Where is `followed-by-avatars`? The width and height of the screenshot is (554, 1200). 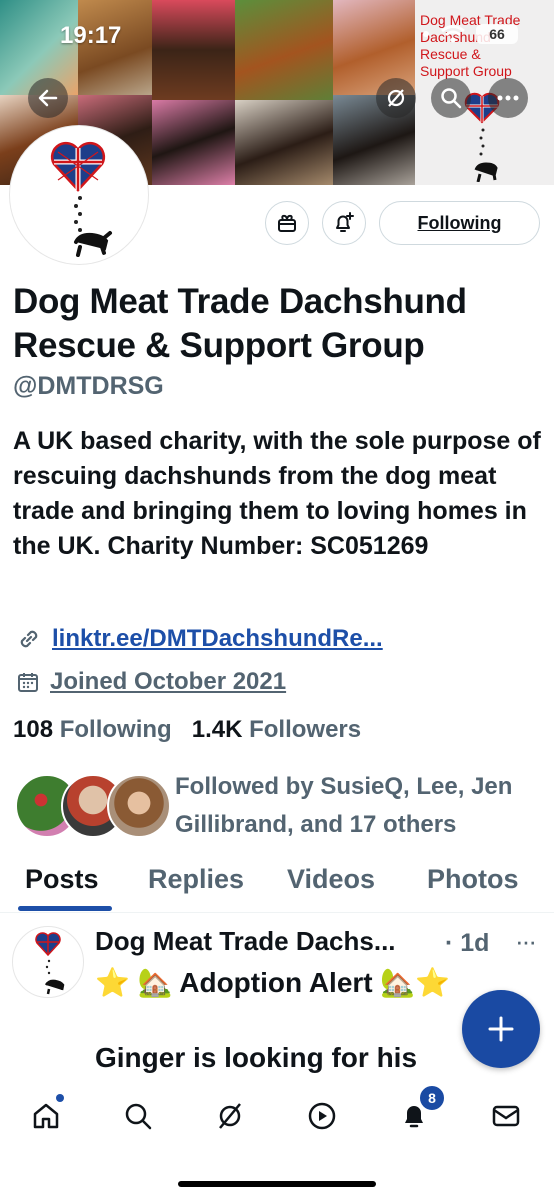
followed-by-avatars is located at coordinates (93, 806).